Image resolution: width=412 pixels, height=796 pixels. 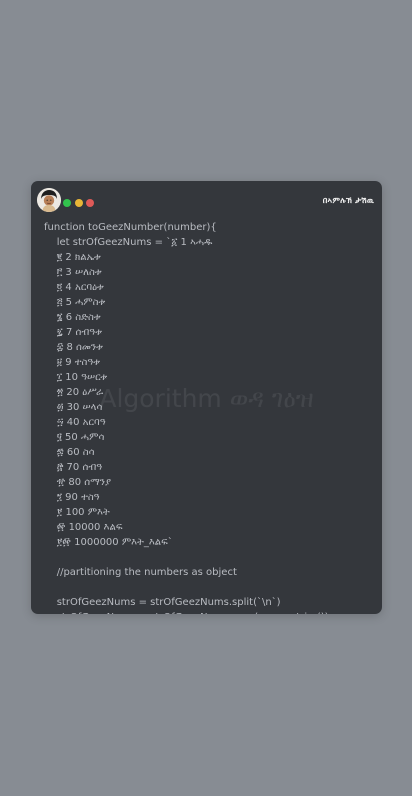 I want to click on code-line: ፳ 20 ዕሥራ, so click(x=74, y=392).